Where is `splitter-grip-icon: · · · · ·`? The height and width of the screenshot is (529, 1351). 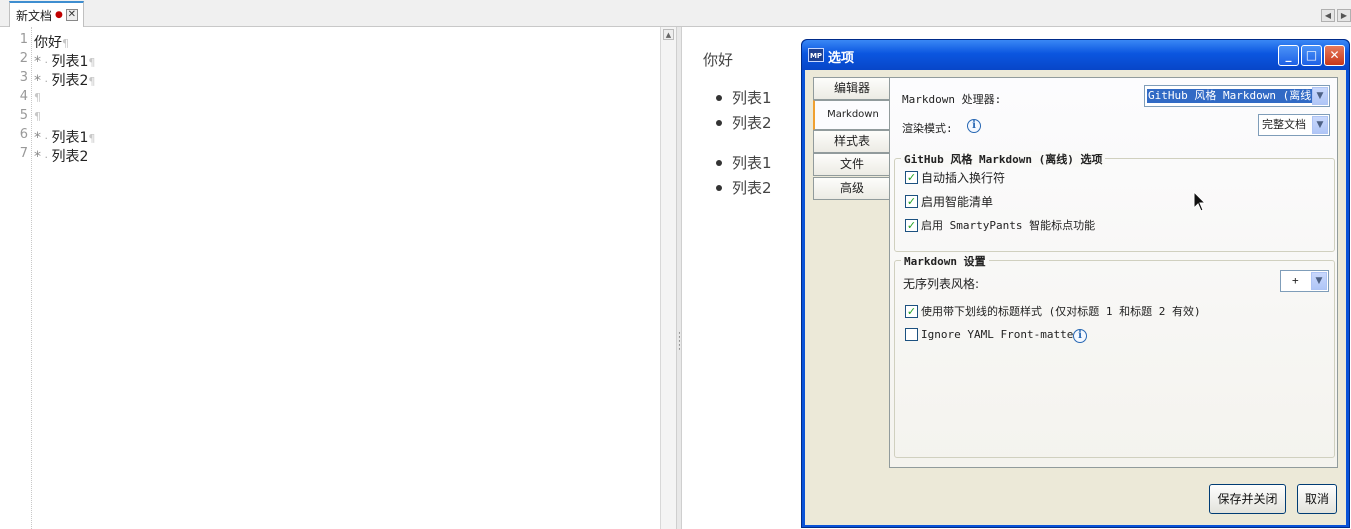
splitter-grip-icon: · · · · · is located at coordinates (679, 342).